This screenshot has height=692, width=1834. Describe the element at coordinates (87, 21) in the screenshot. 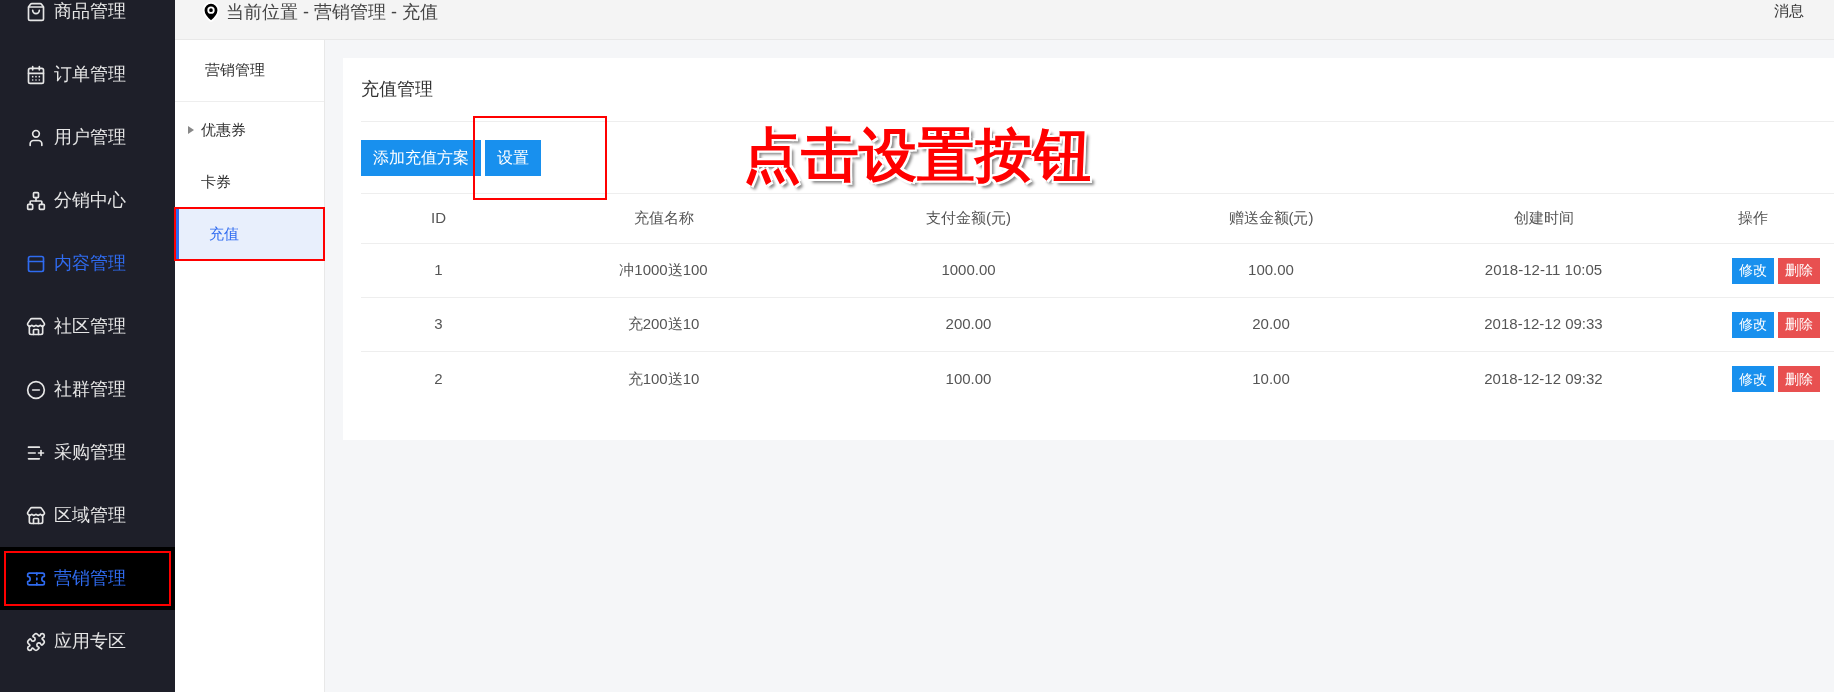

I see `sidebar-item: 商品管理` at that location.